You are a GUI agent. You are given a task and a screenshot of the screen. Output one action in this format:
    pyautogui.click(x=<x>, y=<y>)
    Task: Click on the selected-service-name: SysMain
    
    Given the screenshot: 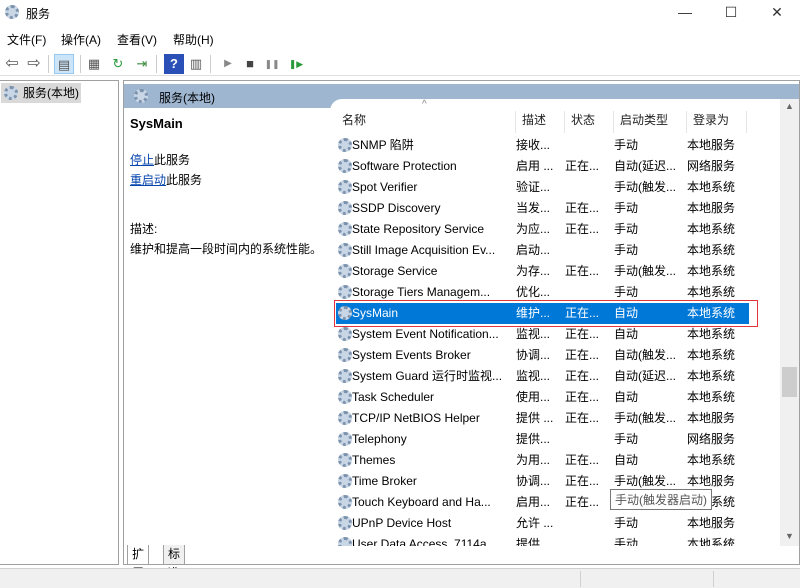 What is the action you would take?
    pyautogui.click(x=156, y=123)
    